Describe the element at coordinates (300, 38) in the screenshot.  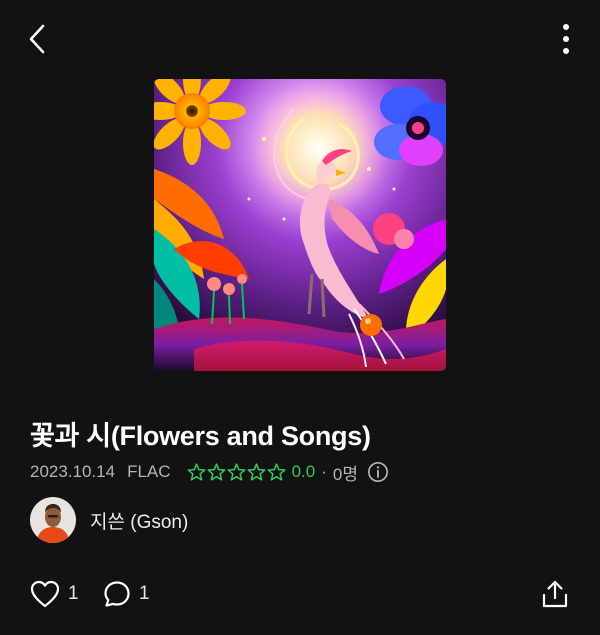
I see `top-bar` at that location.